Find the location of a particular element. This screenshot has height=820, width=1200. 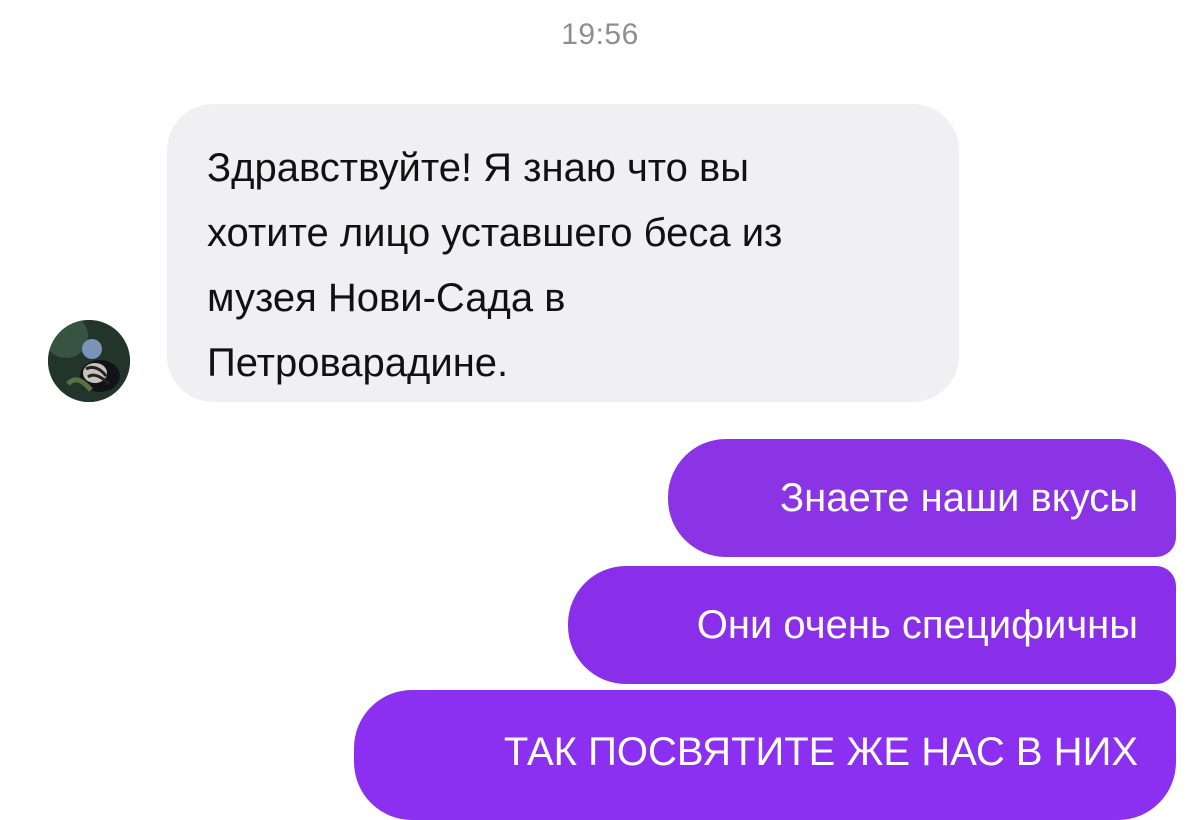

avatar is located at coordinates (89, 361).